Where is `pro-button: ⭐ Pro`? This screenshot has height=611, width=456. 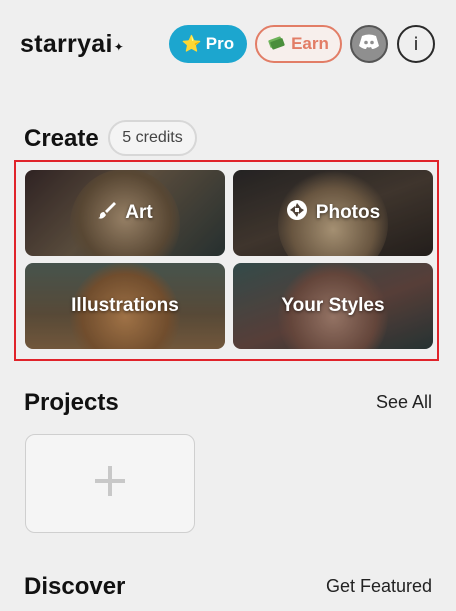 pro-button: ⭐ Pro is located at coordinates (208, 44).